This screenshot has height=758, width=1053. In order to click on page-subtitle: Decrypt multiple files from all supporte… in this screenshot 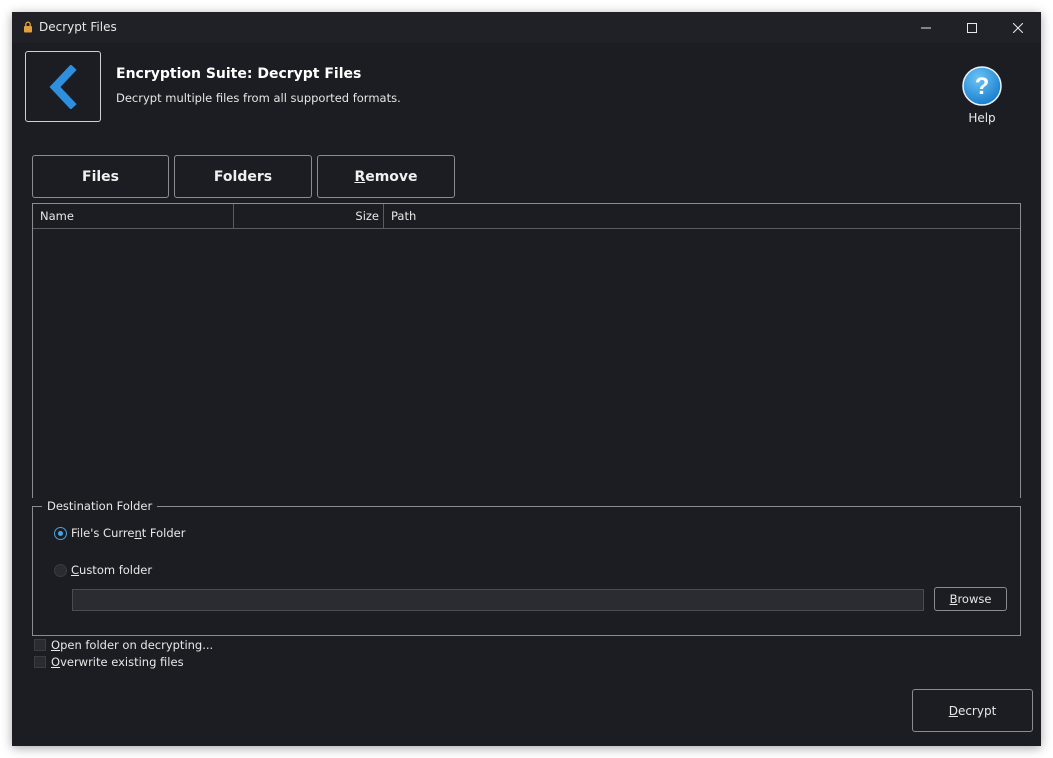, I will do `click(258, 98)`.